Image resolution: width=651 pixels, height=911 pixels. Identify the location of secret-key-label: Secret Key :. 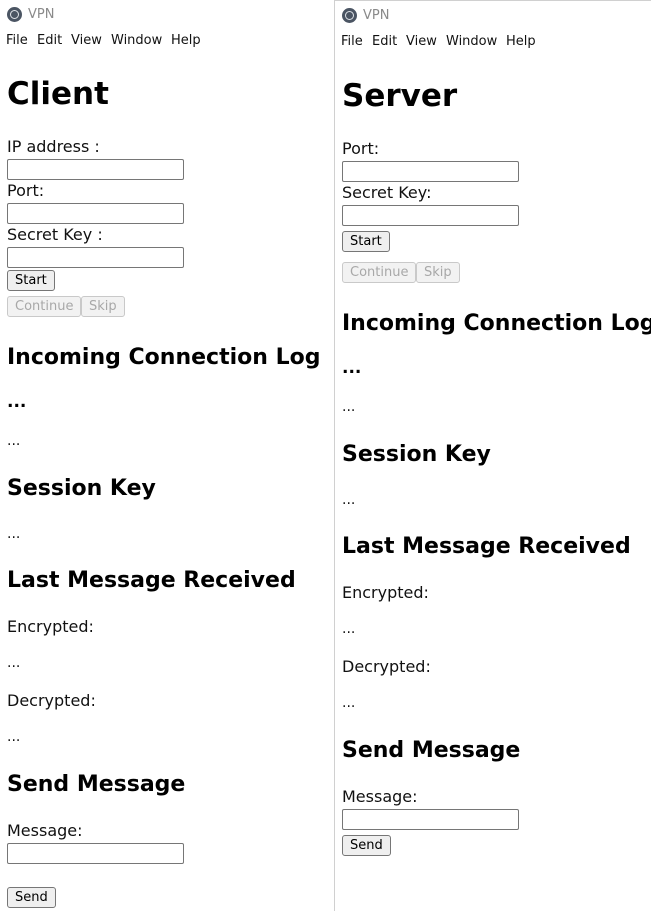
(55, 234).